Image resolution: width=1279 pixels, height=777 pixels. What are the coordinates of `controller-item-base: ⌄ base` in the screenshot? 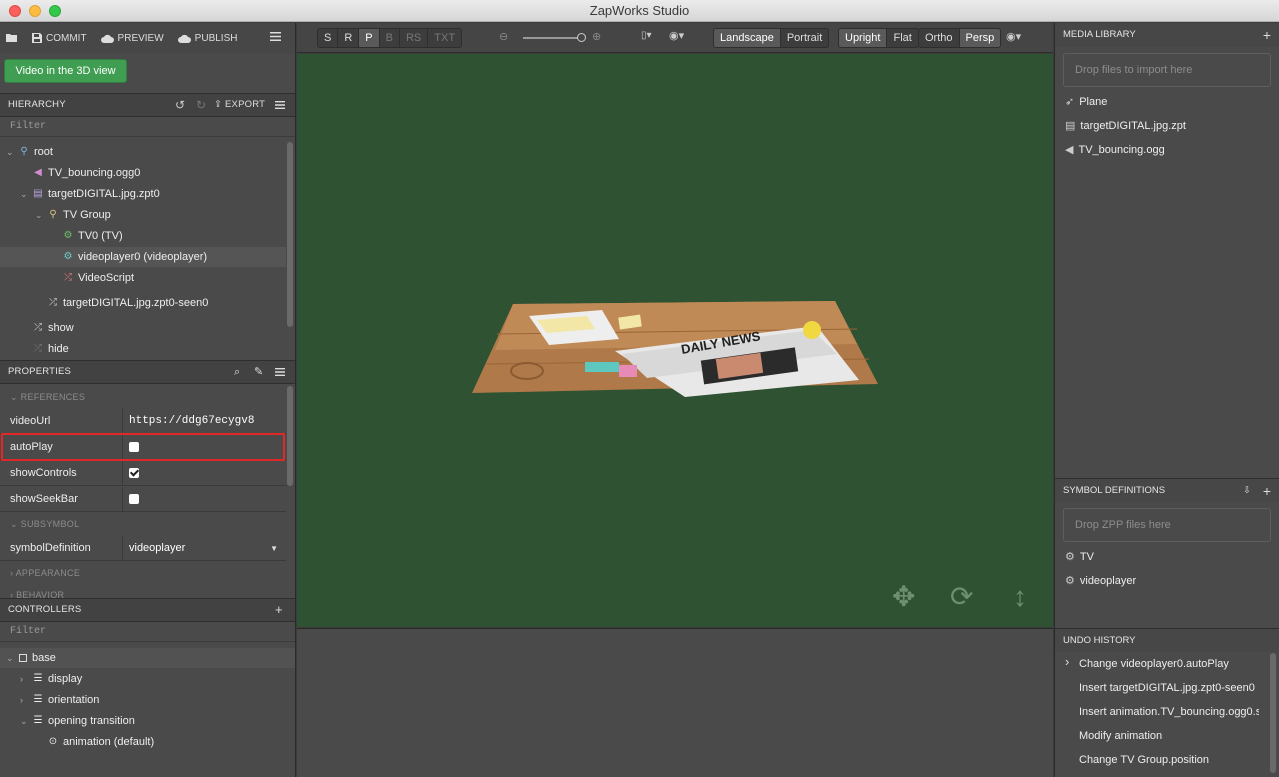 It's located at (31, 658).